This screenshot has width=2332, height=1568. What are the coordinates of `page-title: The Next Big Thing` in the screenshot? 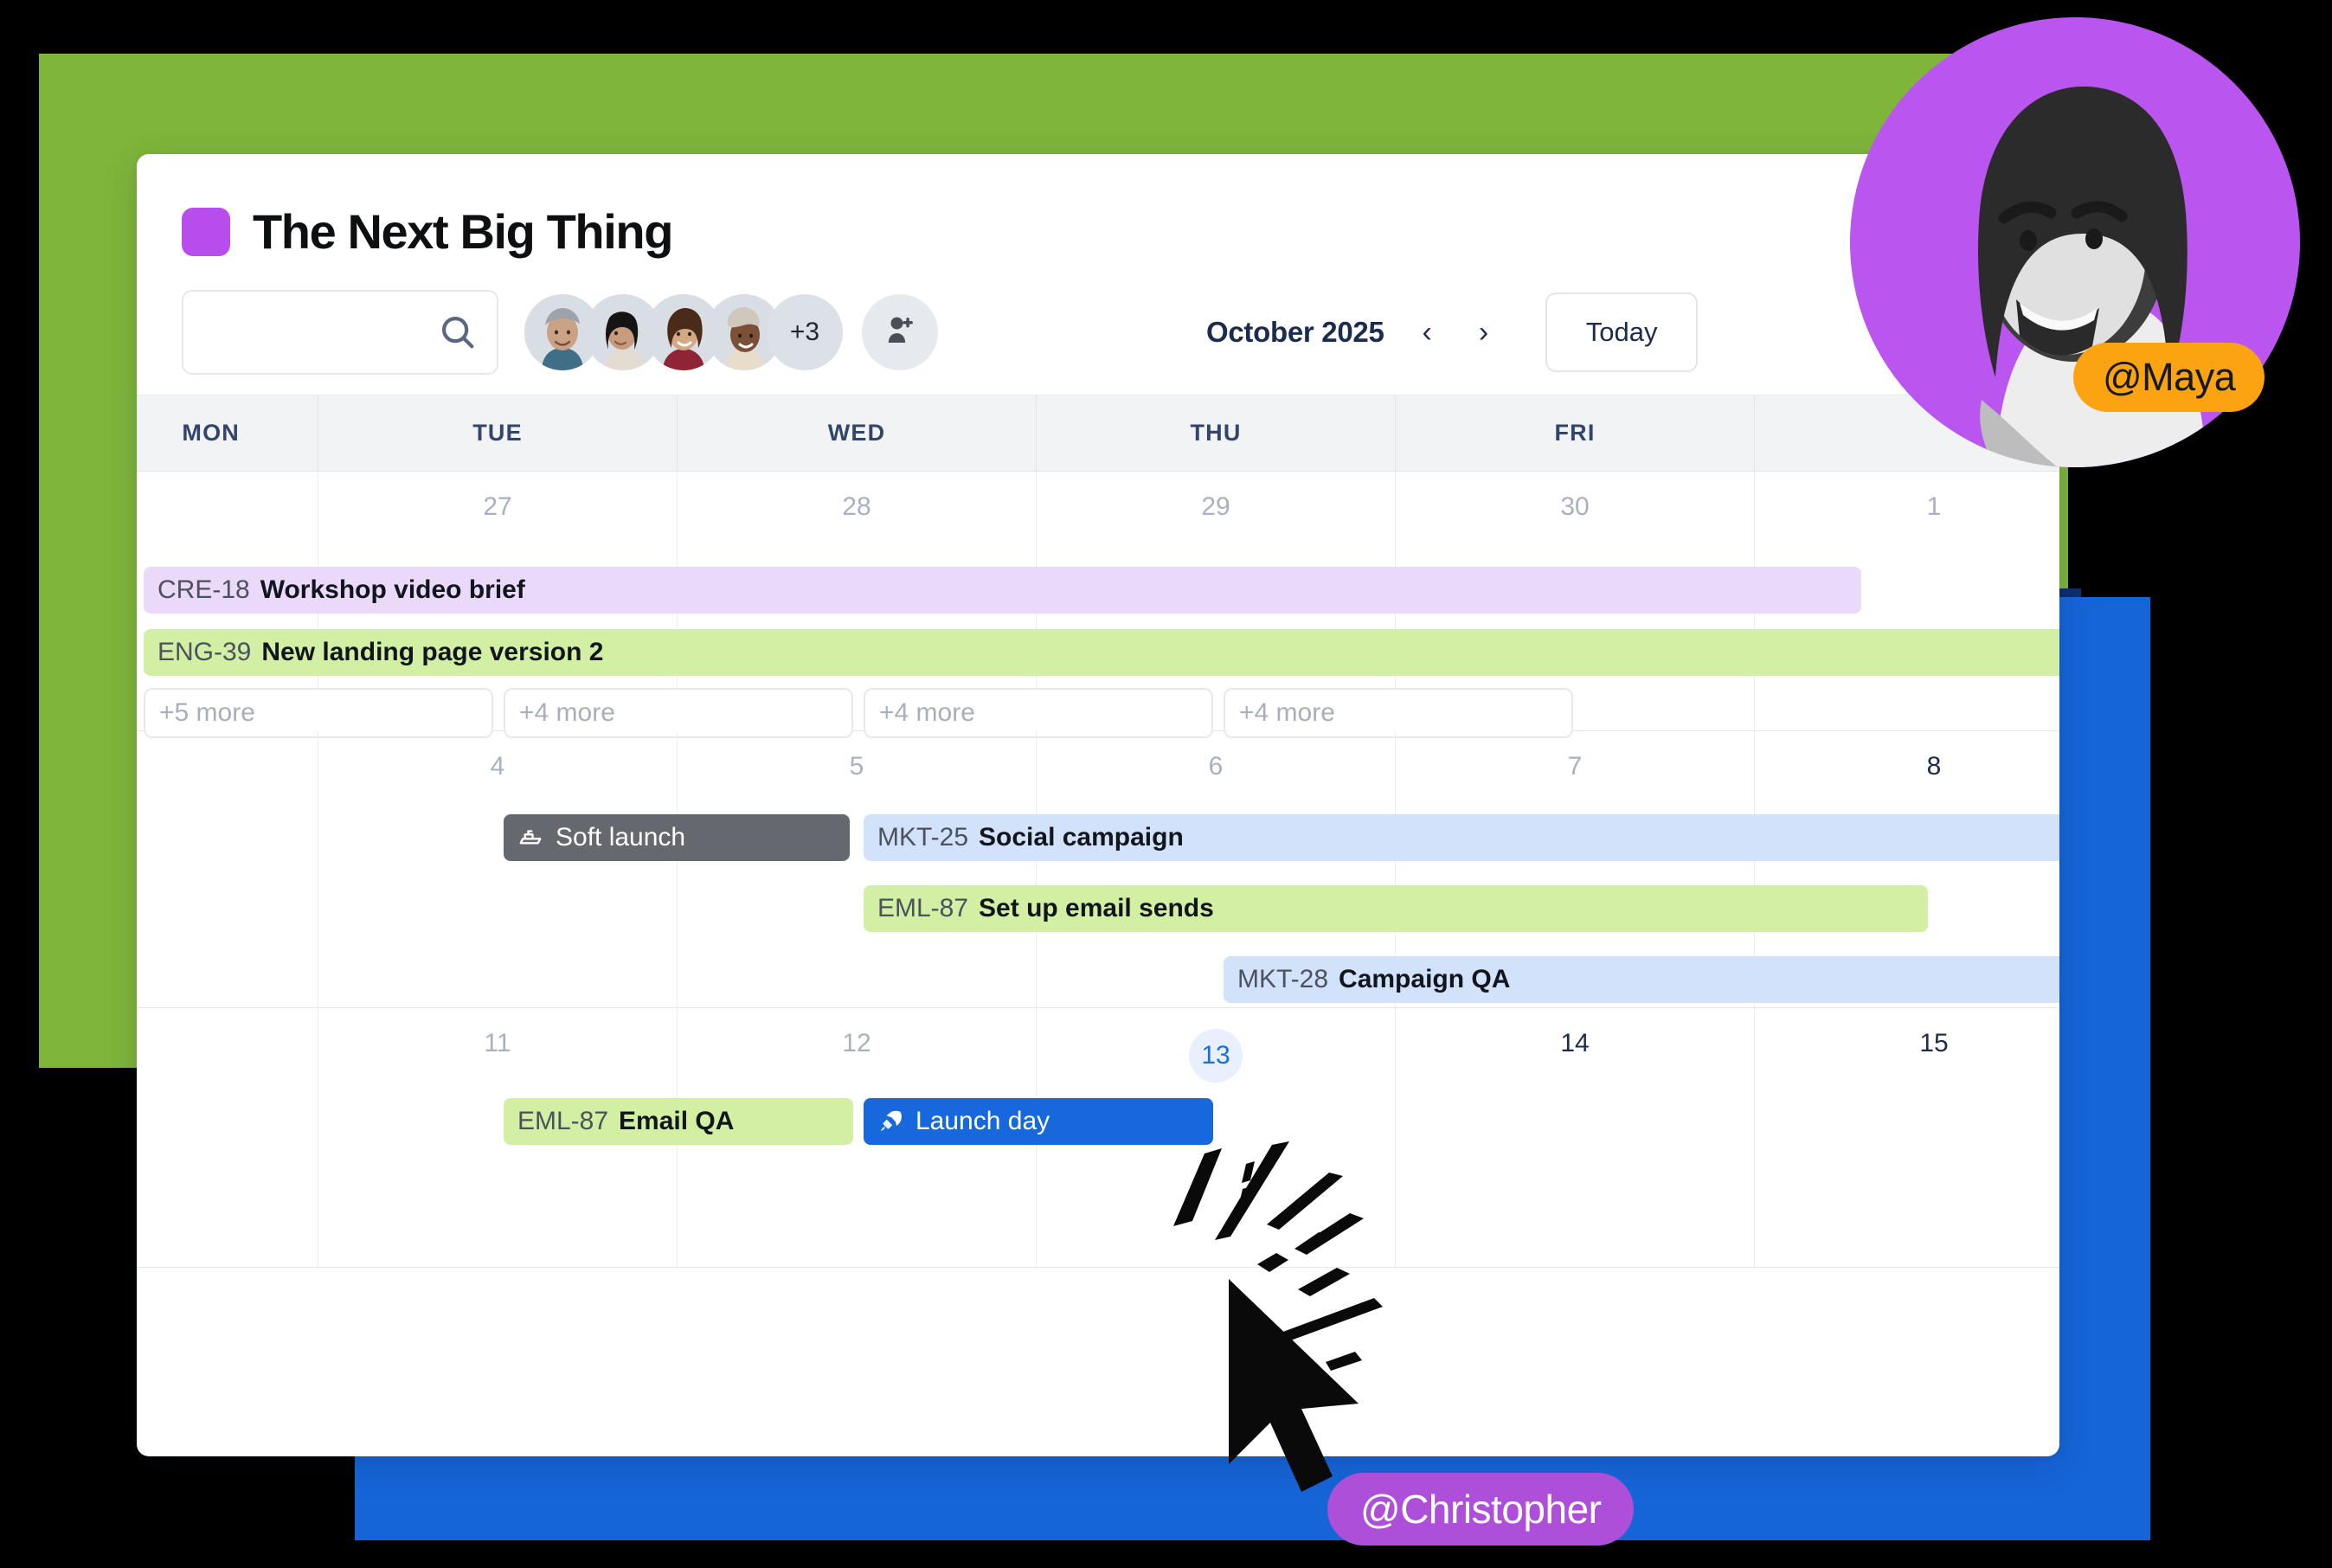 It's located at (463, 231).